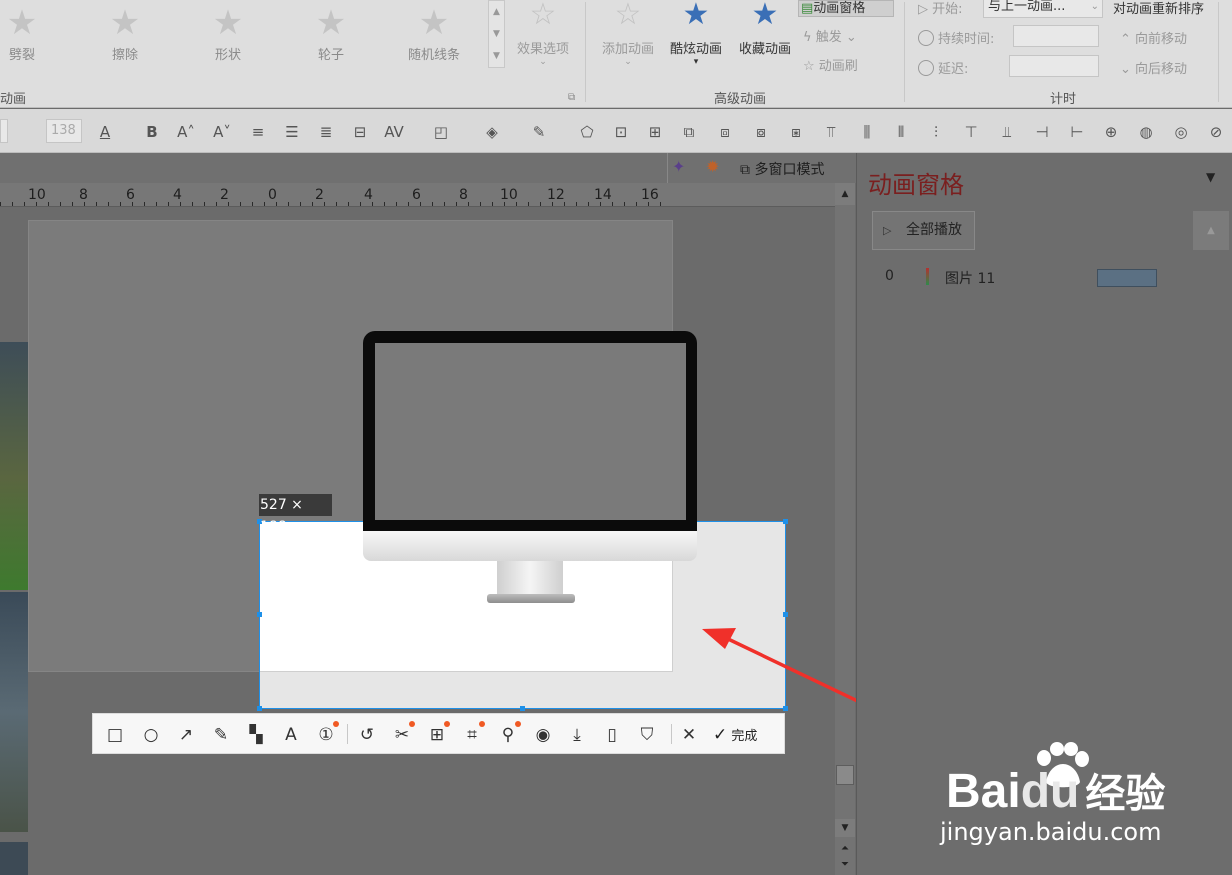 This screenshot has width=1232, height=875. What do you see at coordinates (1153, 67) in the screenshot?
I see `move-later-button: ⌄ 向后移动` at bounding box center [1153, 67].